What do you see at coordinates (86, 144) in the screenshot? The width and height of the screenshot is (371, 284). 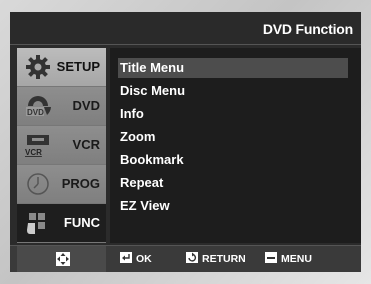 I see `sidebar-item-label: VCR` at bounding box center [86, 144].